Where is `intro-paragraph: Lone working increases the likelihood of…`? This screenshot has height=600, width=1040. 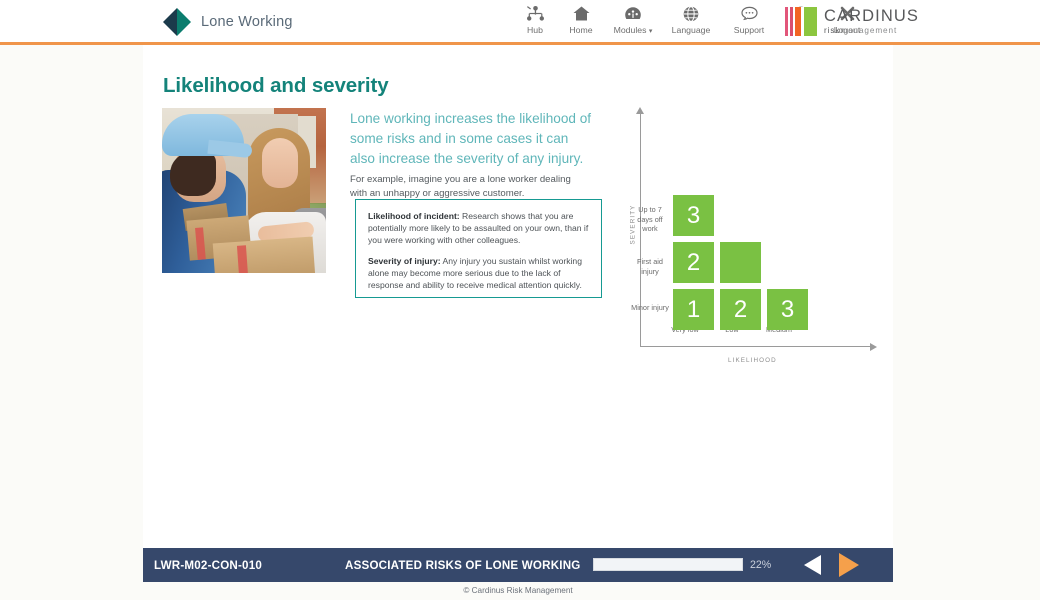 intro-paragraph: Lone working increases the likelihood of… is located at coordinates (471, 138).